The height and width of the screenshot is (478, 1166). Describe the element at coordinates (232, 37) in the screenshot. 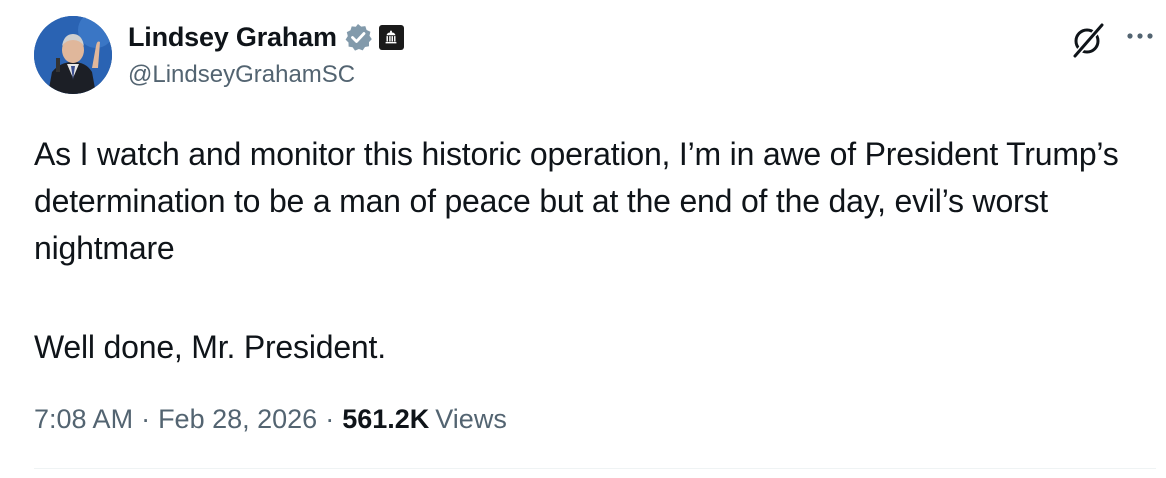

I see `author-display-name: Lindsey Graham` at that location.